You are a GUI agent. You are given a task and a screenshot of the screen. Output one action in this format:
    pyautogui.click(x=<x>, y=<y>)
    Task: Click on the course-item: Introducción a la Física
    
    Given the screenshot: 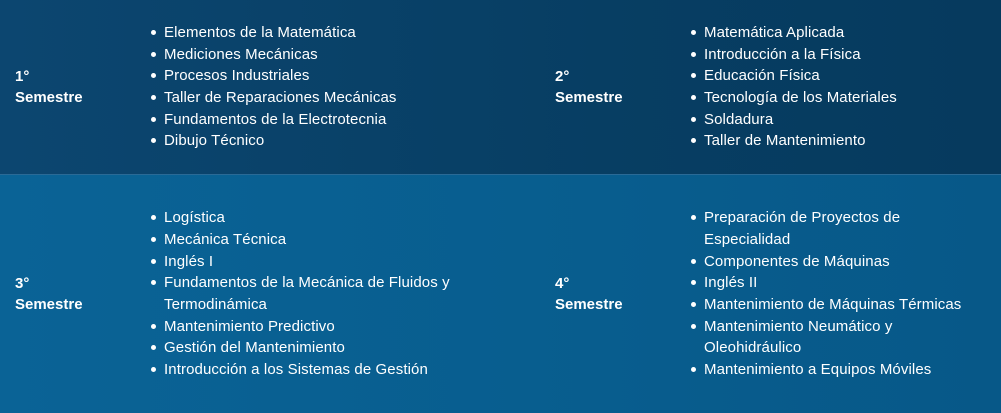 What is the action you would take?
    pyautogui.click(x=835, y=55)
    